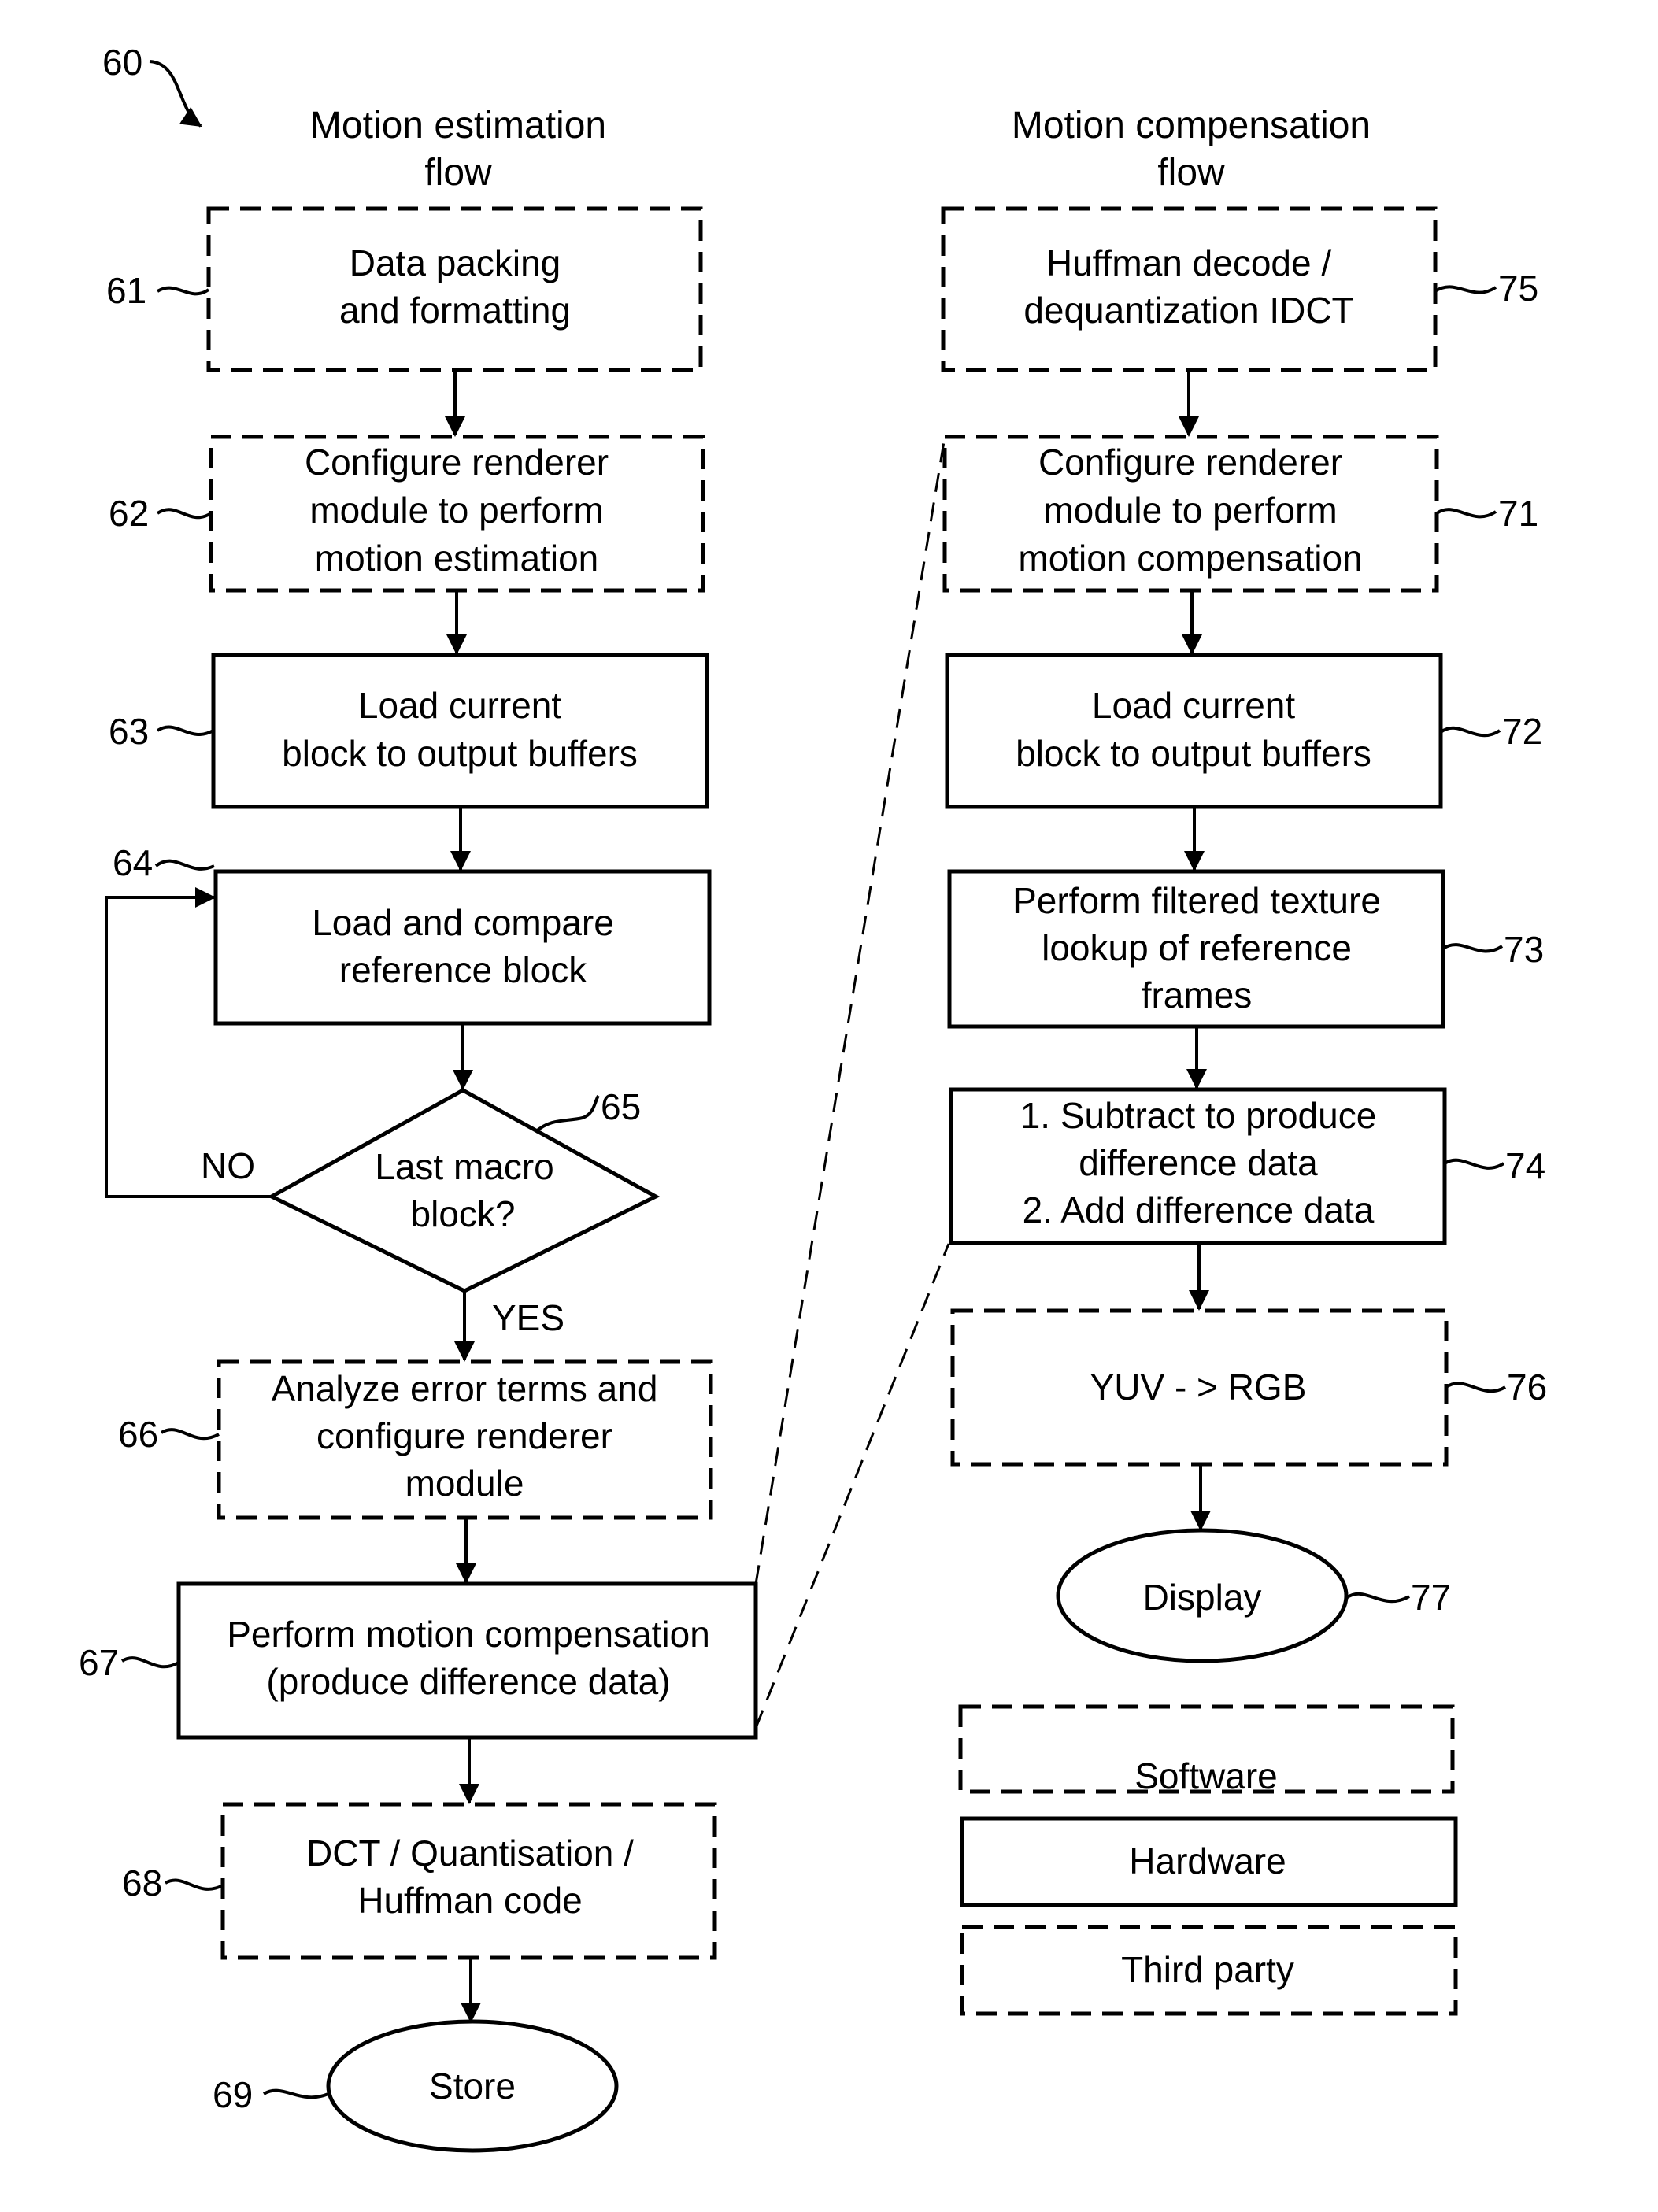 The height and width of the screenshot is (2212, 1658). I want to click on ref-number: 66, so click(138, 1434).